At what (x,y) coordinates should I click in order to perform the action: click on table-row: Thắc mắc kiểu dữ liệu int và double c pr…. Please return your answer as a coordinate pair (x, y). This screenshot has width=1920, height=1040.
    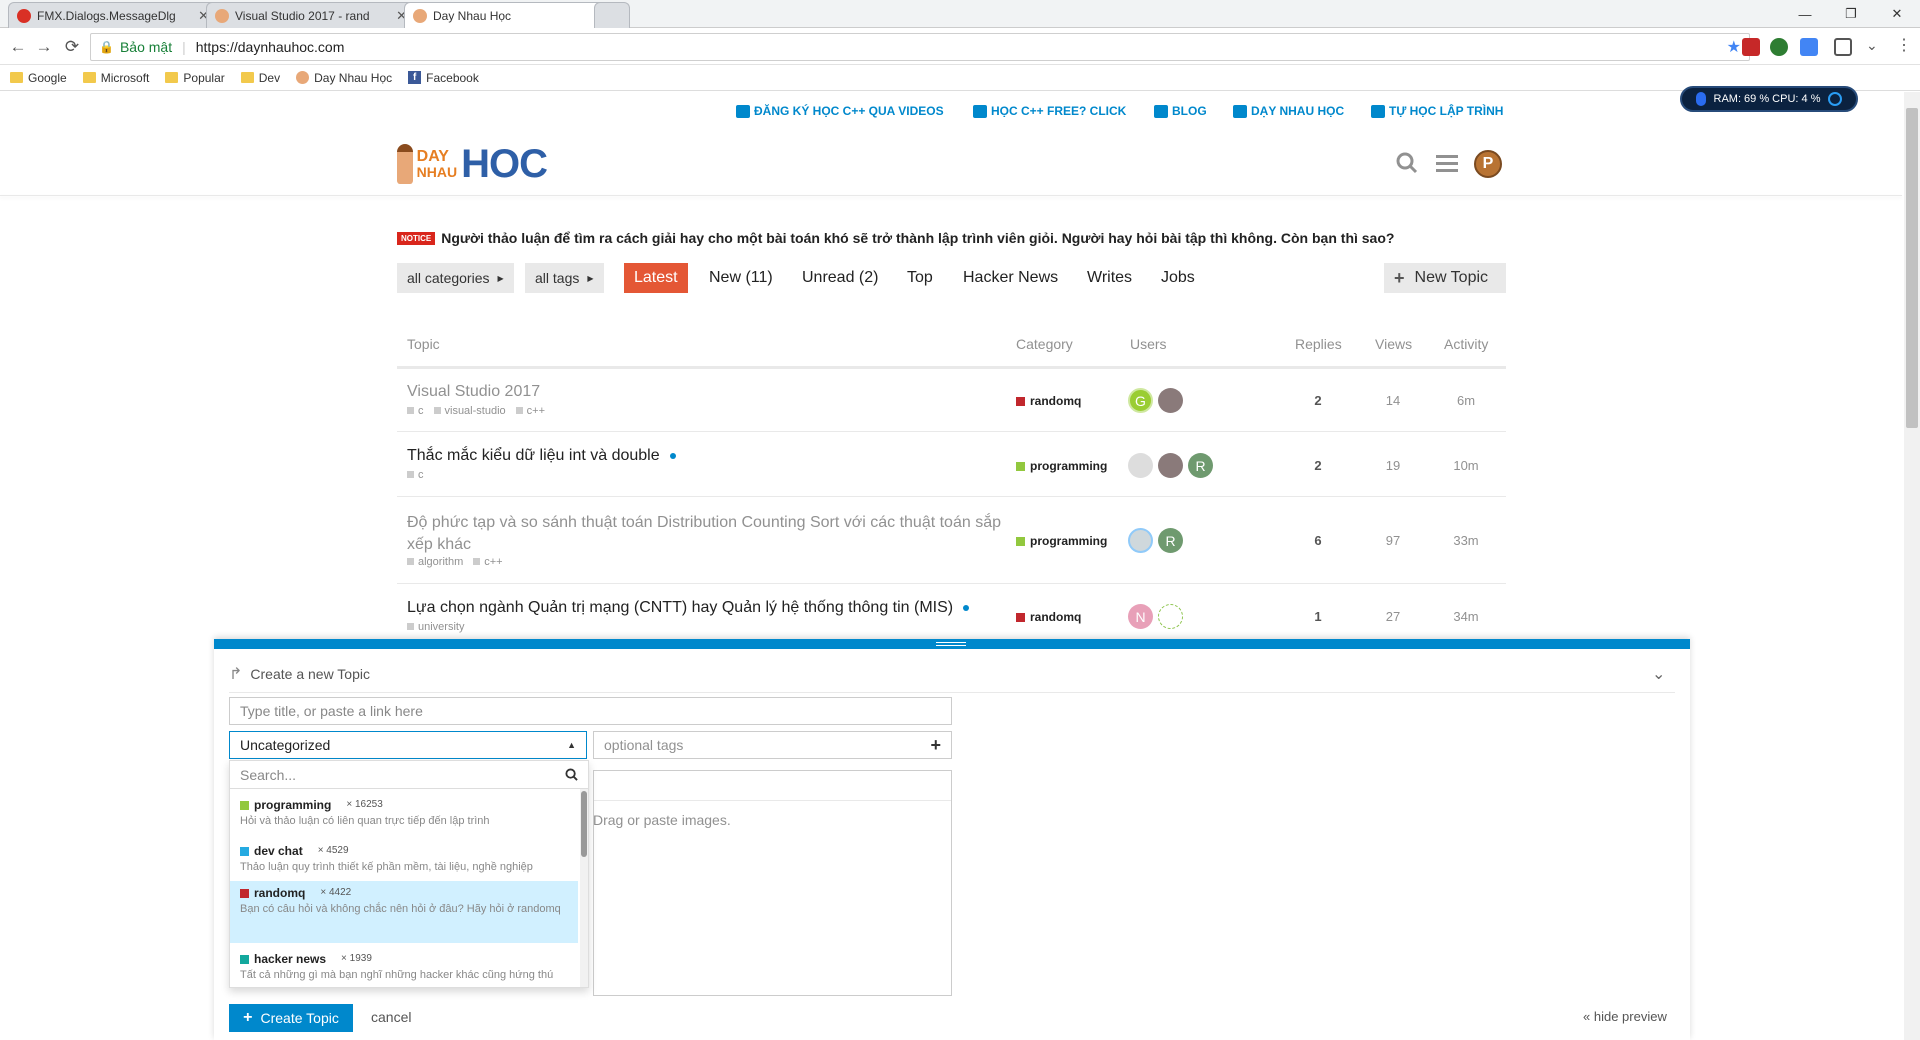
    Looking at the image, I should click on (951, 465).